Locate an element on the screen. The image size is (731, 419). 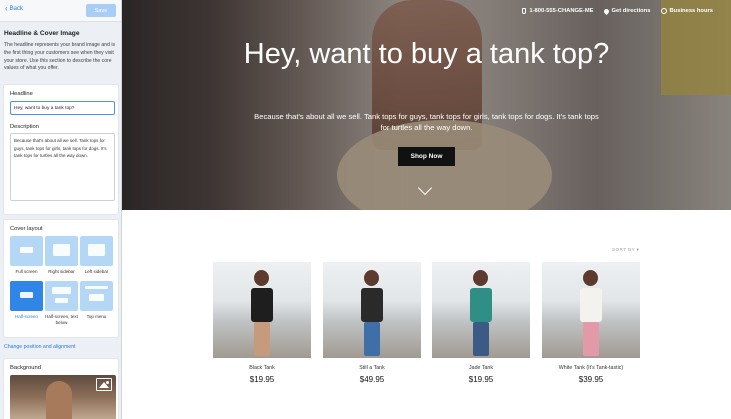
section-title: Headline & Cover Image is located at coordinates (42, 33).